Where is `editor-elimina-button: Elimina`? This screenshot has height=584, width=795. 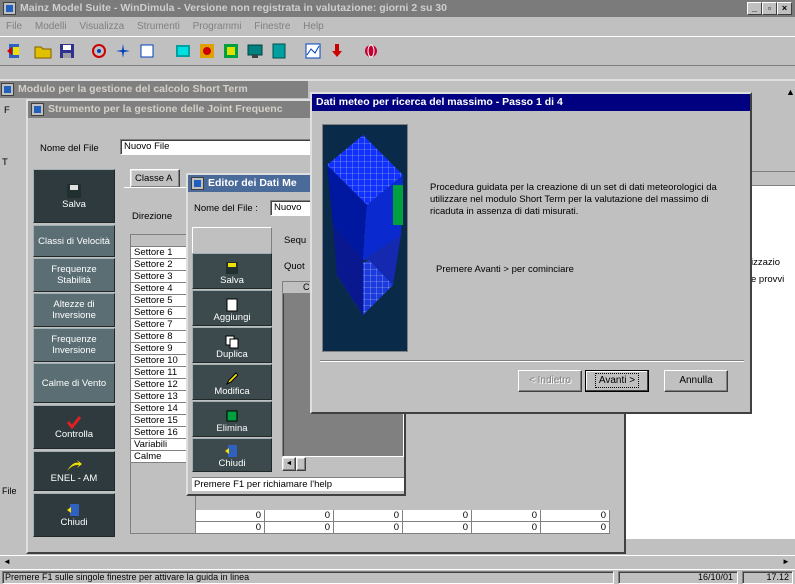
editor-elimina-button: Elimina is located at coordinates (232, 419).